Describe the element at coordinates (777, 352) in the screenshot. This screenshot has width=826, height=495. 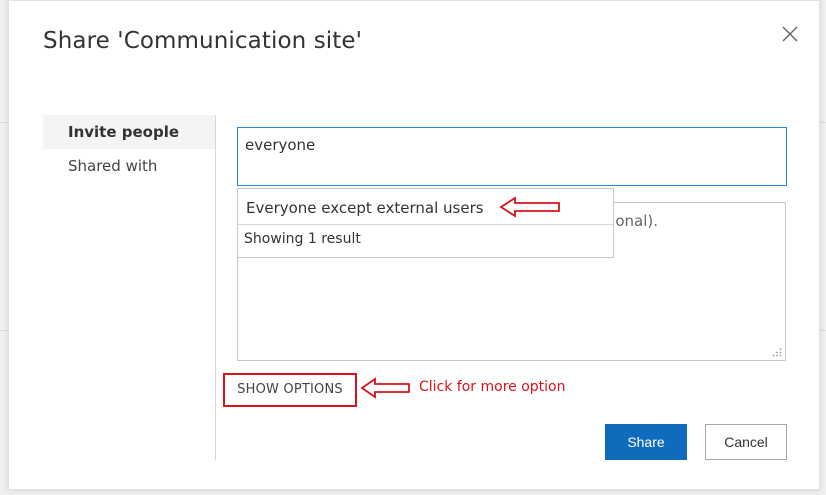
I see `resize-grip-icon` at that location.